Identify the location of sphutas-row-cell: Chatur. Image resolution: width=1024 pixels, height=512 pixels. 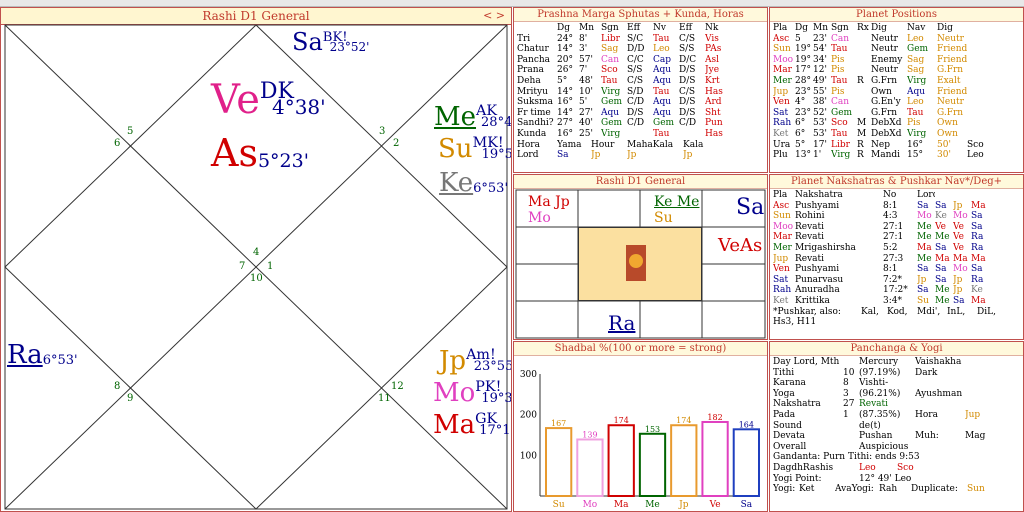
(533, 49).